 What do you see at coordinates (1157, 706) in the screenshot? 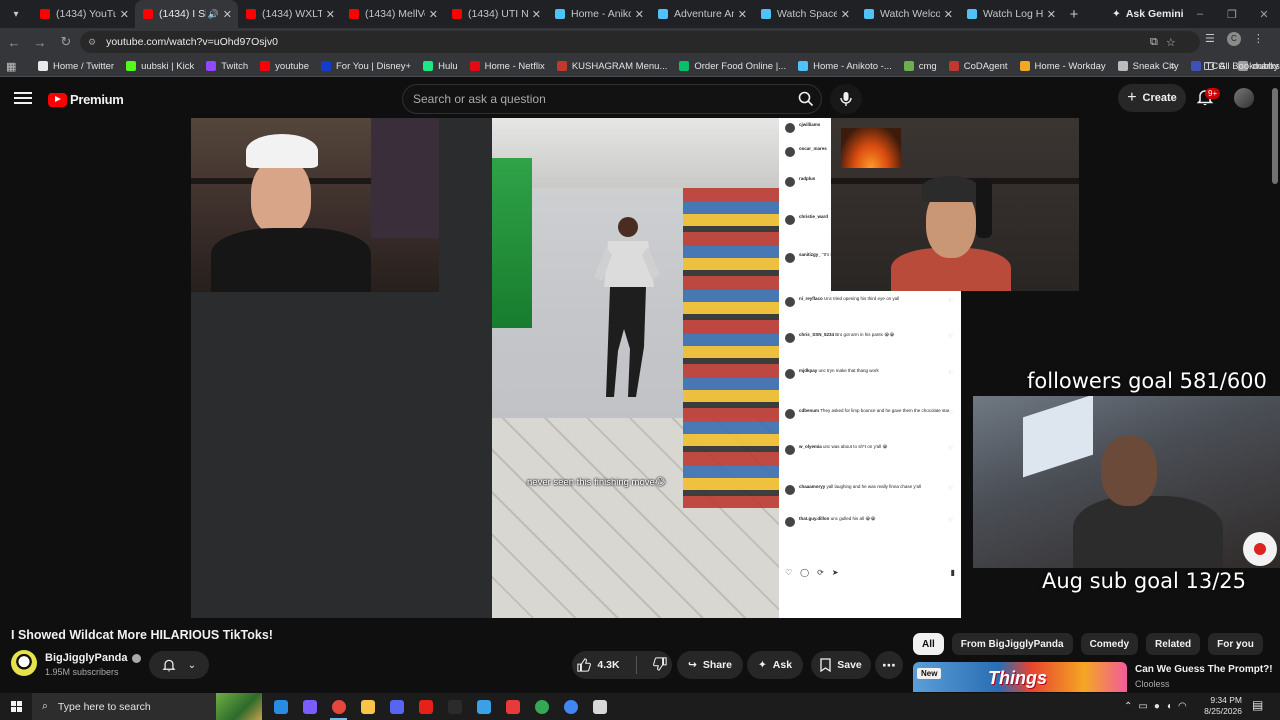
I see `microphone-tray-icon: ●` at bounding box center [1157, 706].